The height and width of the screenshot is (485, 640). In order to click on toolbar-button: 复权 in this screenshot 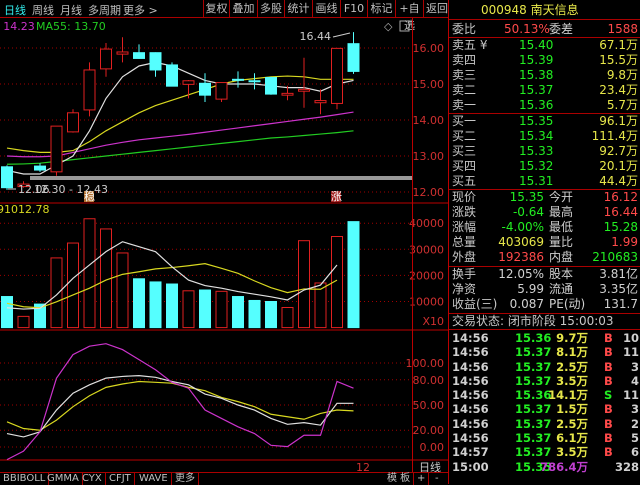, I will do `click(216, 9)`.